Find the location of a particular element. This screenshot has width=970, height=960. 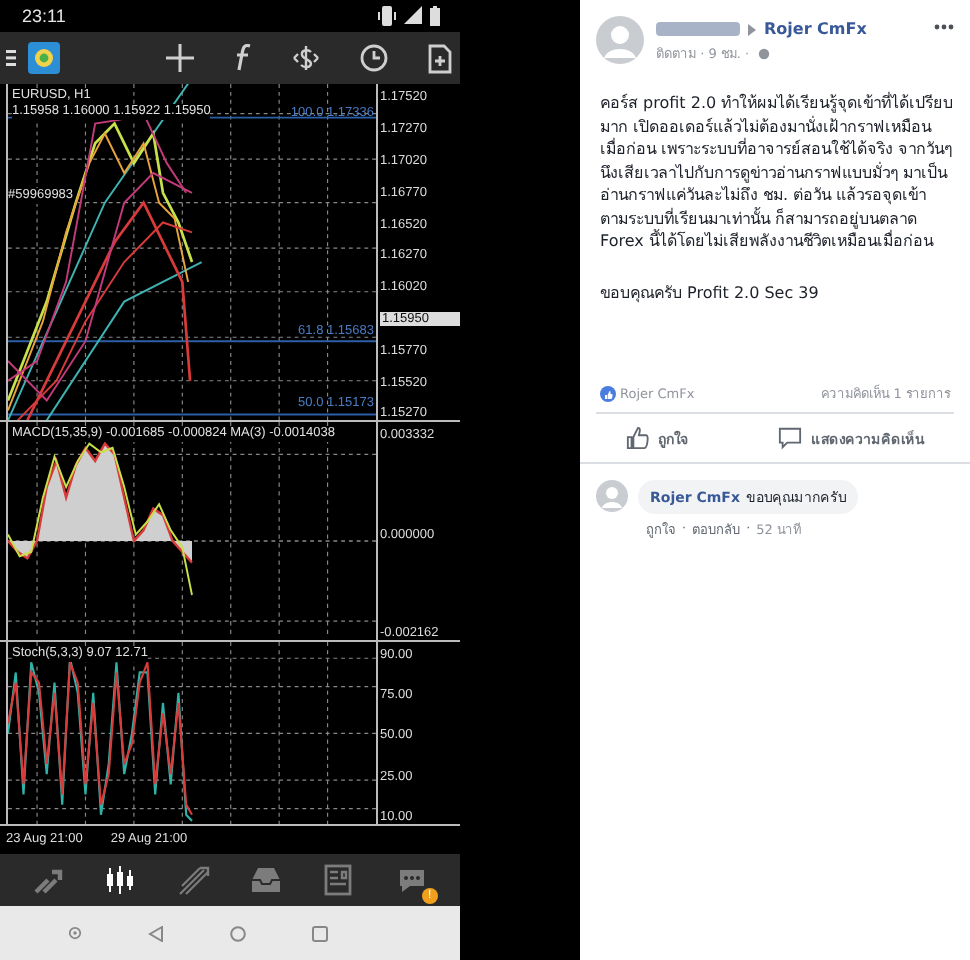

crosshair-icon is located at coordinates (180, 58).